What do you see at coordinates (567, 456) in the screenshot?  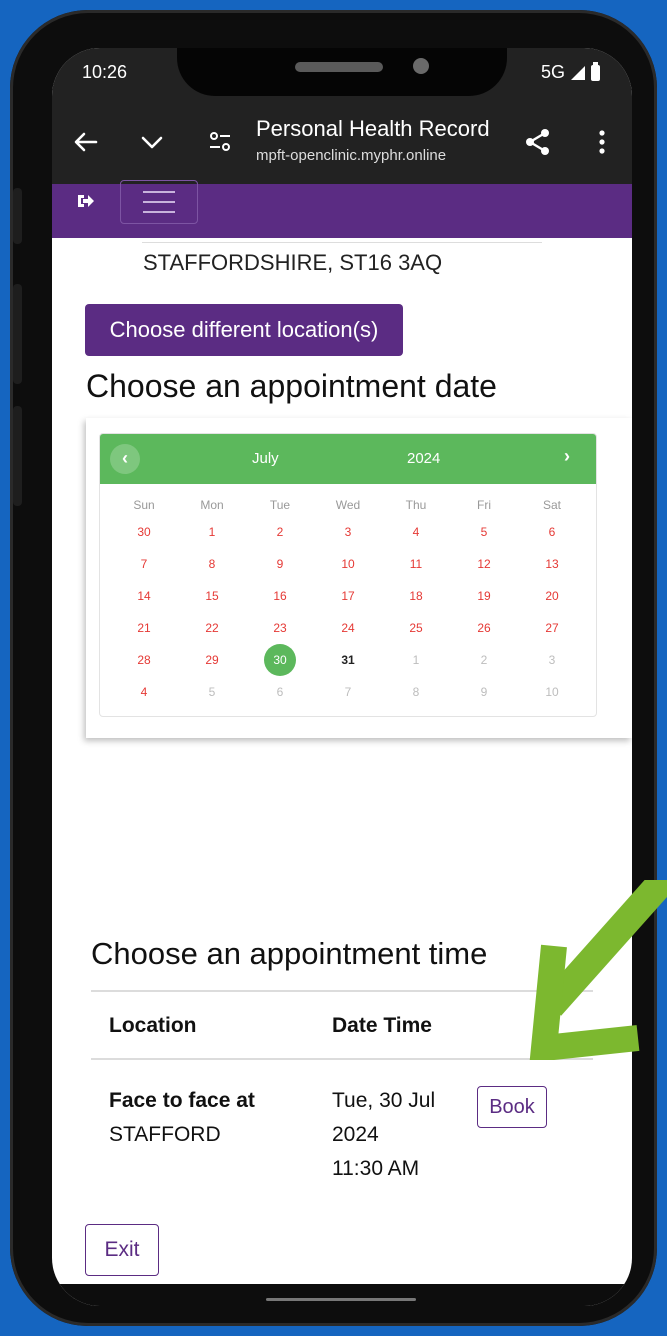 I see `next-month-button: ›` at bounding box center [567, 456].